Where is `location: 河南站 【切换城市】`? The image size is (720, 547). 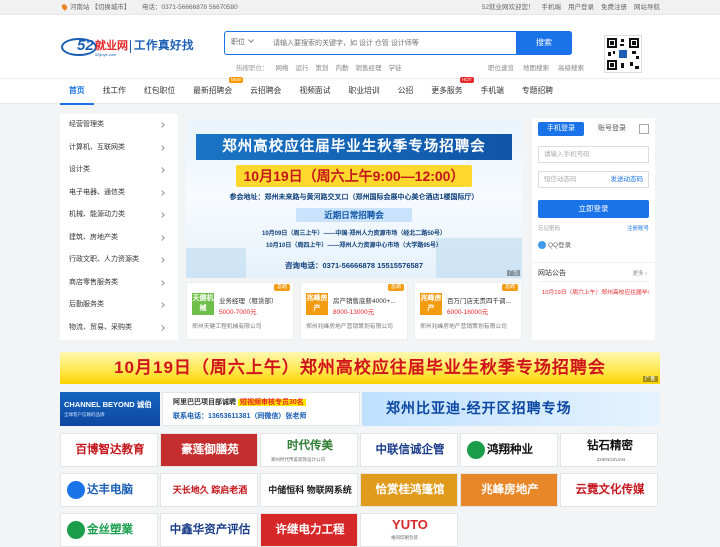 location: 河南站 【切换城市】 is located at coordinates (95, 7).